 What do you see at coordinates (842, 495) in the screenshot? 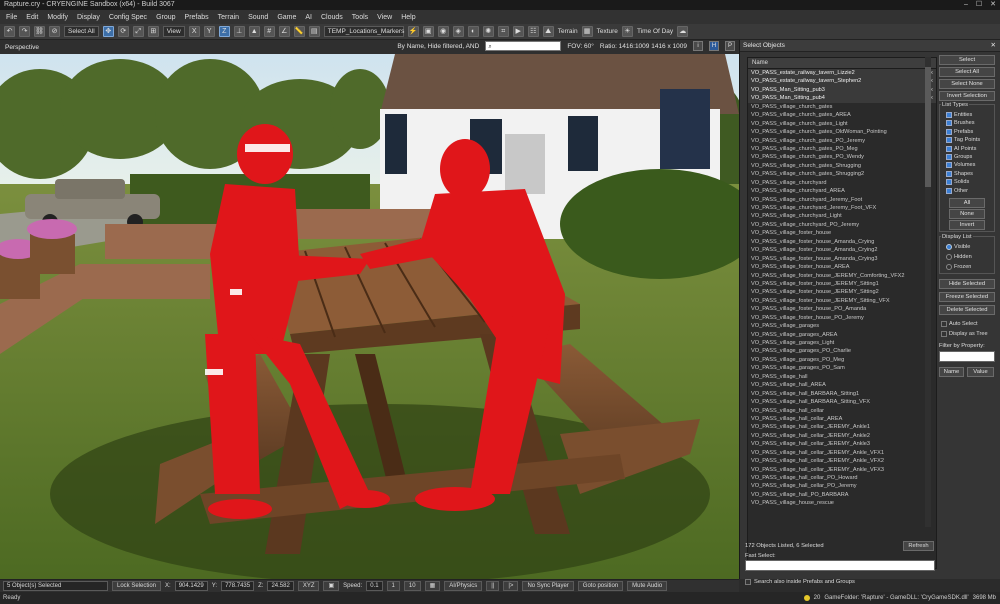
I see `object-list-row: VO_PASS_village_hall_PO_BARBARA` at bounding box center [842, 495].